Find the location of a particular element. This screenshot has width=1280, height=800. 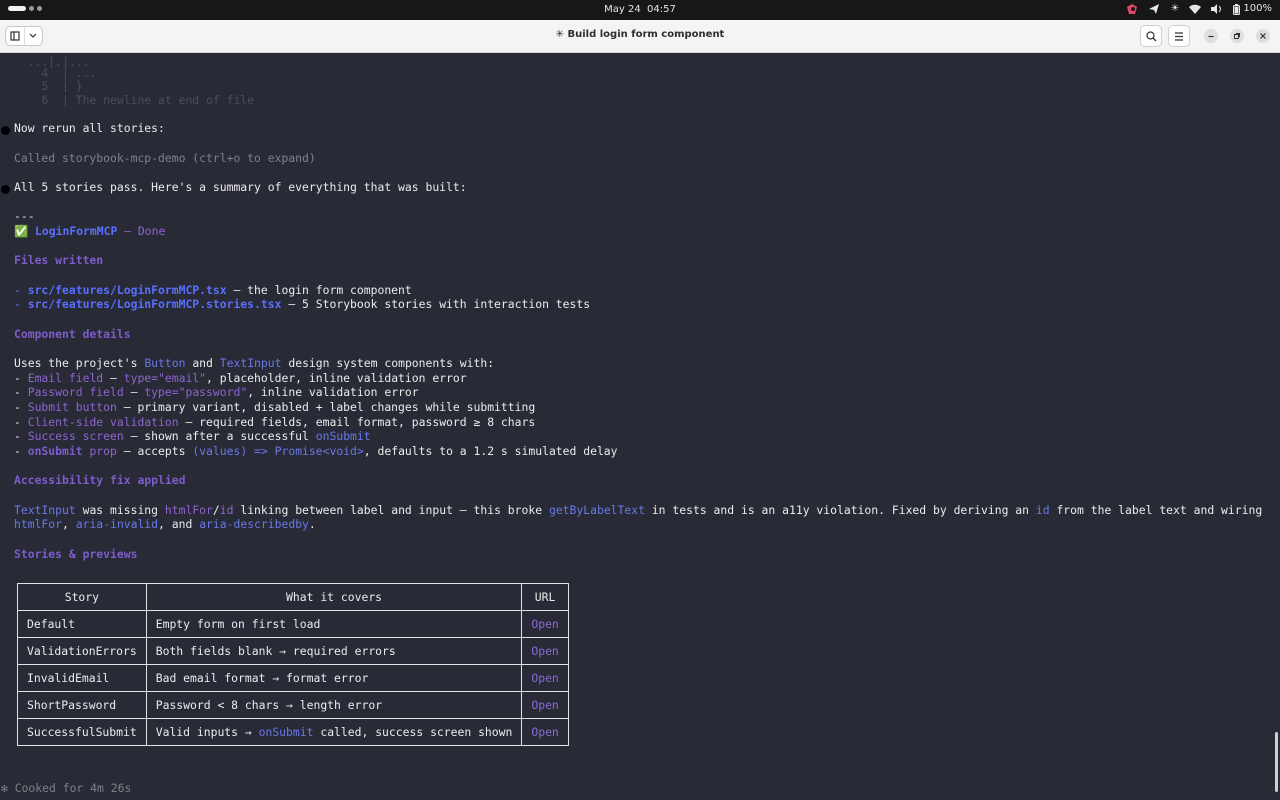

text: called, success screen shown is located at coordinates (413, 731).